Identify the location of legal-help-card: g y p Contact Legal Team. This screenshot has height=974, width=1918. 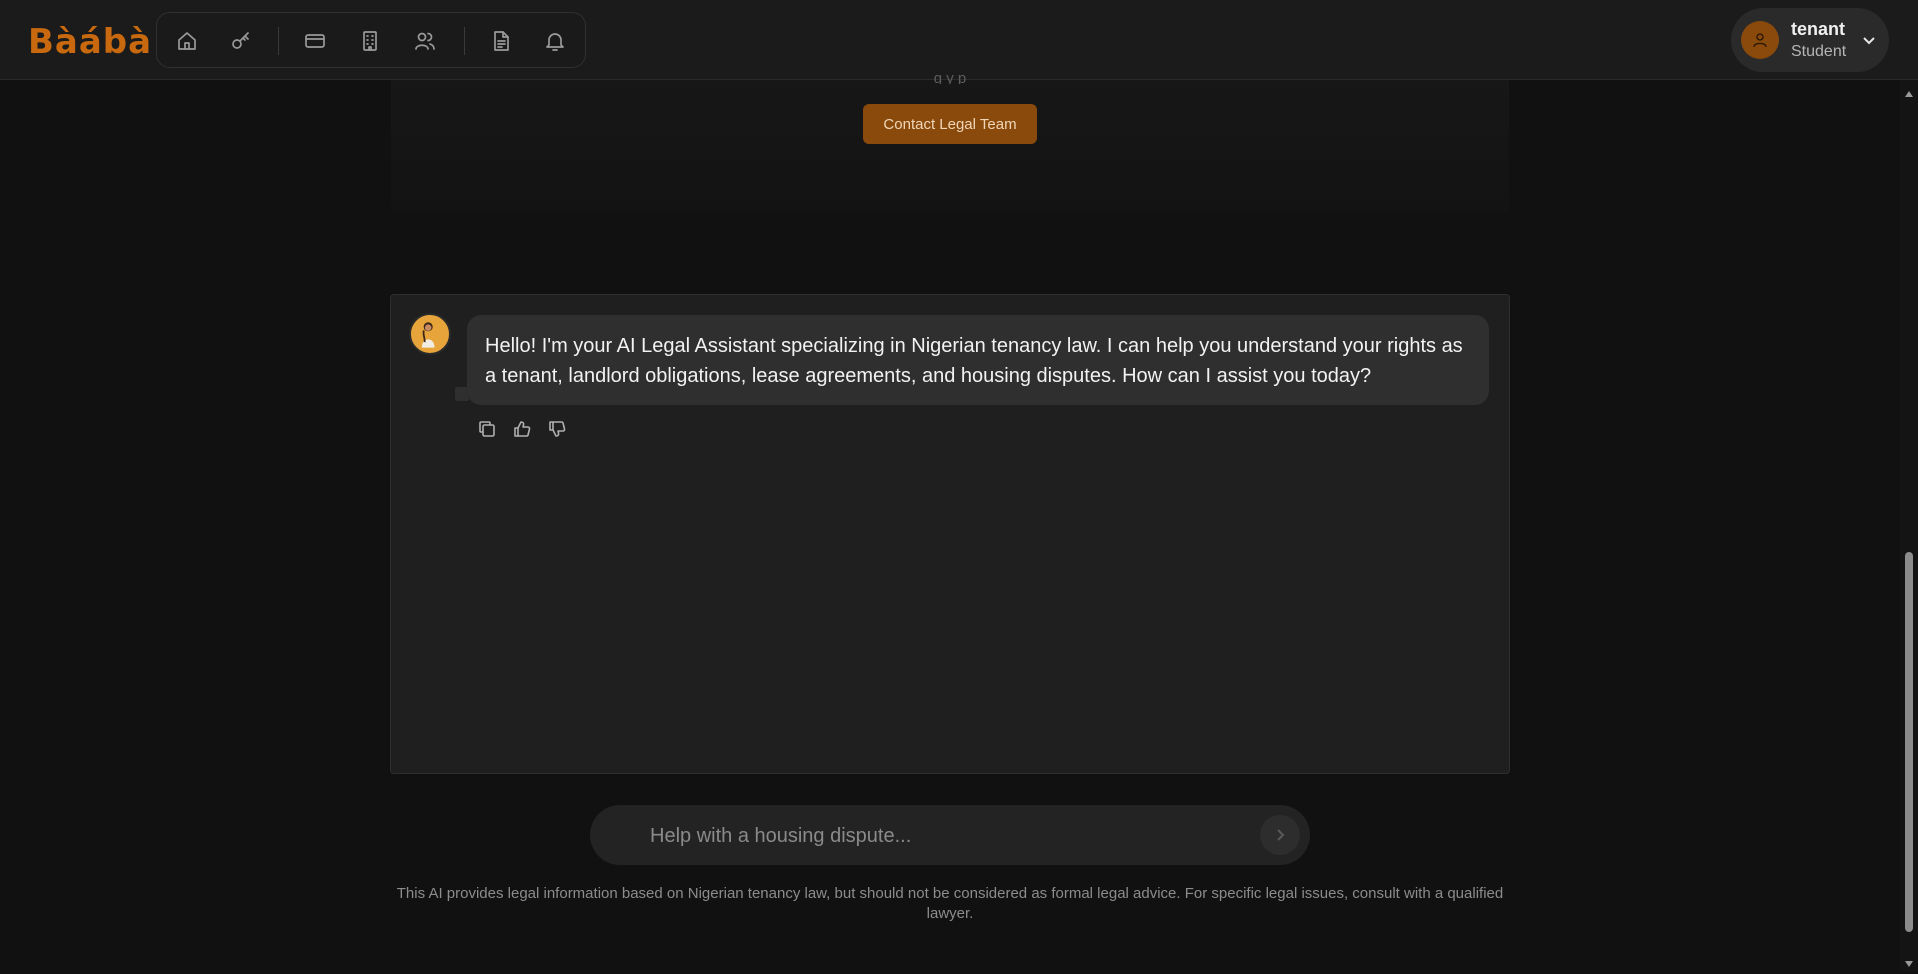
(950, 141).